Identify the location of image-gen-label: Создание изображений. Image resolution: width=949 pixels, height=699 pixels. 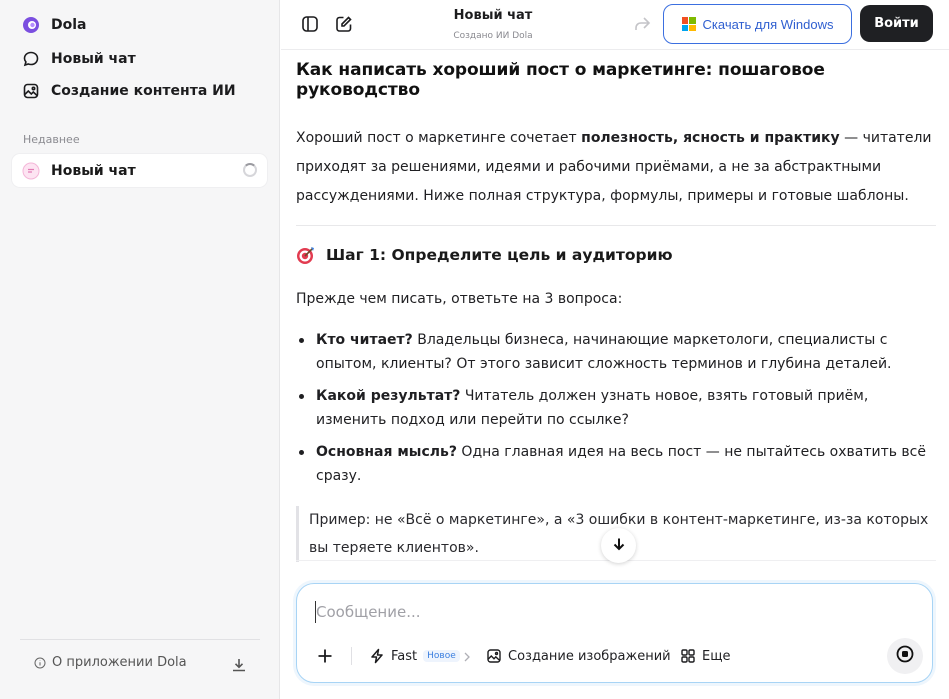
(589, 656).